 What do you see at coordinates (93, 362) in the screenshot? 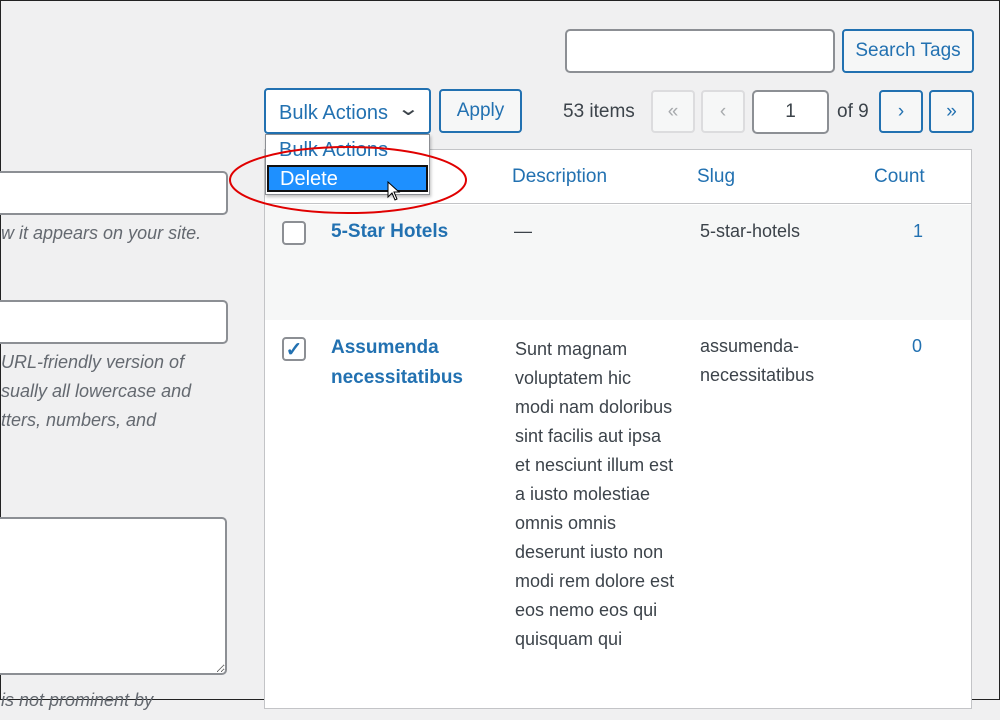
I see `slug-help-line: URL-friendly version of` at bounding box center [93, 362].